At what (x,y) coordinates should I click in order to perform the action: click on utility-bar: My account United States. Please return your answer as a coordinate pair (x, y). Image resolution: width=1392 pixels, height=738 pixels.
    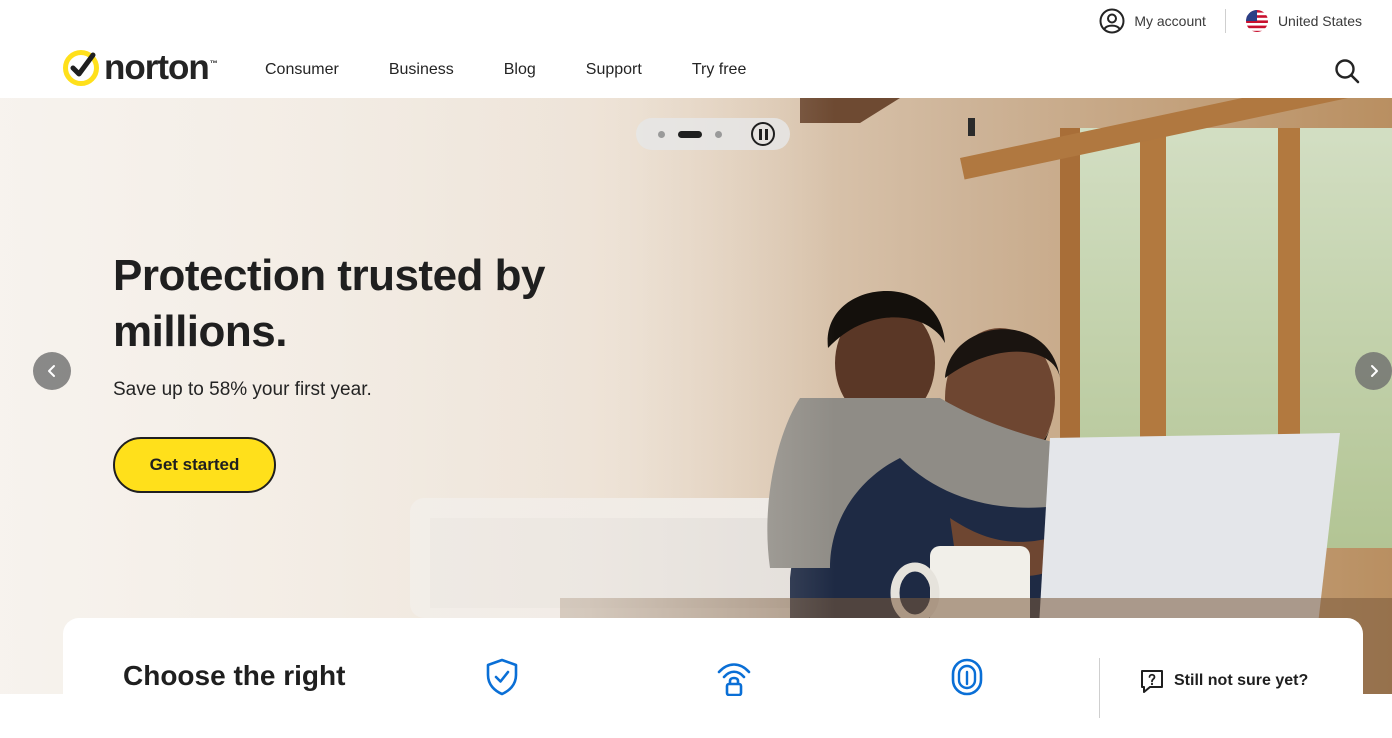
    Looking at the image, I should click on (696, 21).